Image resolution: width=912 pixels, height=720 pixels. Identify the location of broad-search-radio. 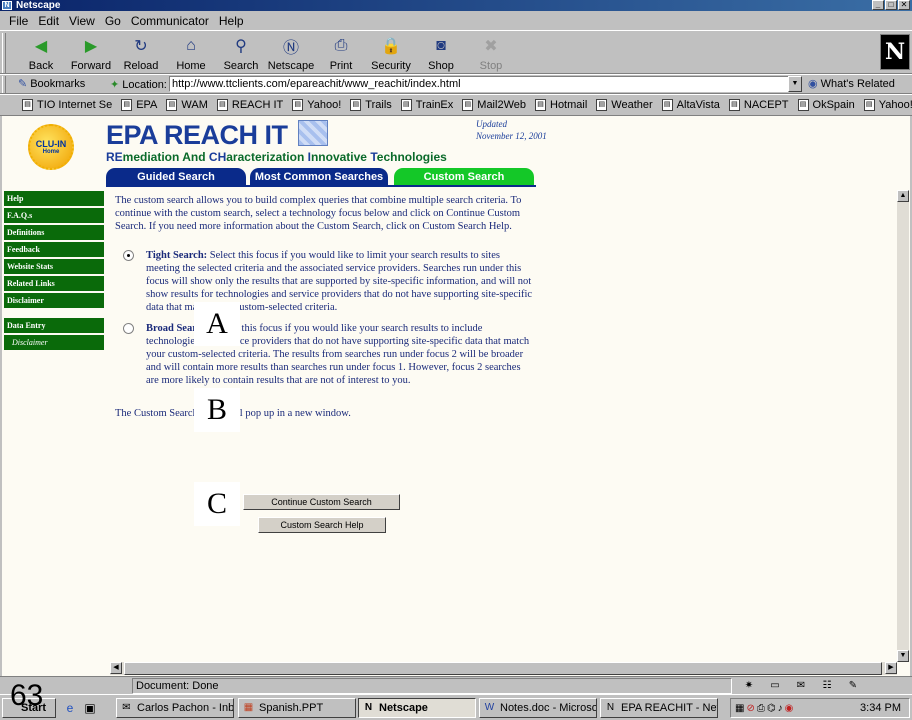
(128, 328).